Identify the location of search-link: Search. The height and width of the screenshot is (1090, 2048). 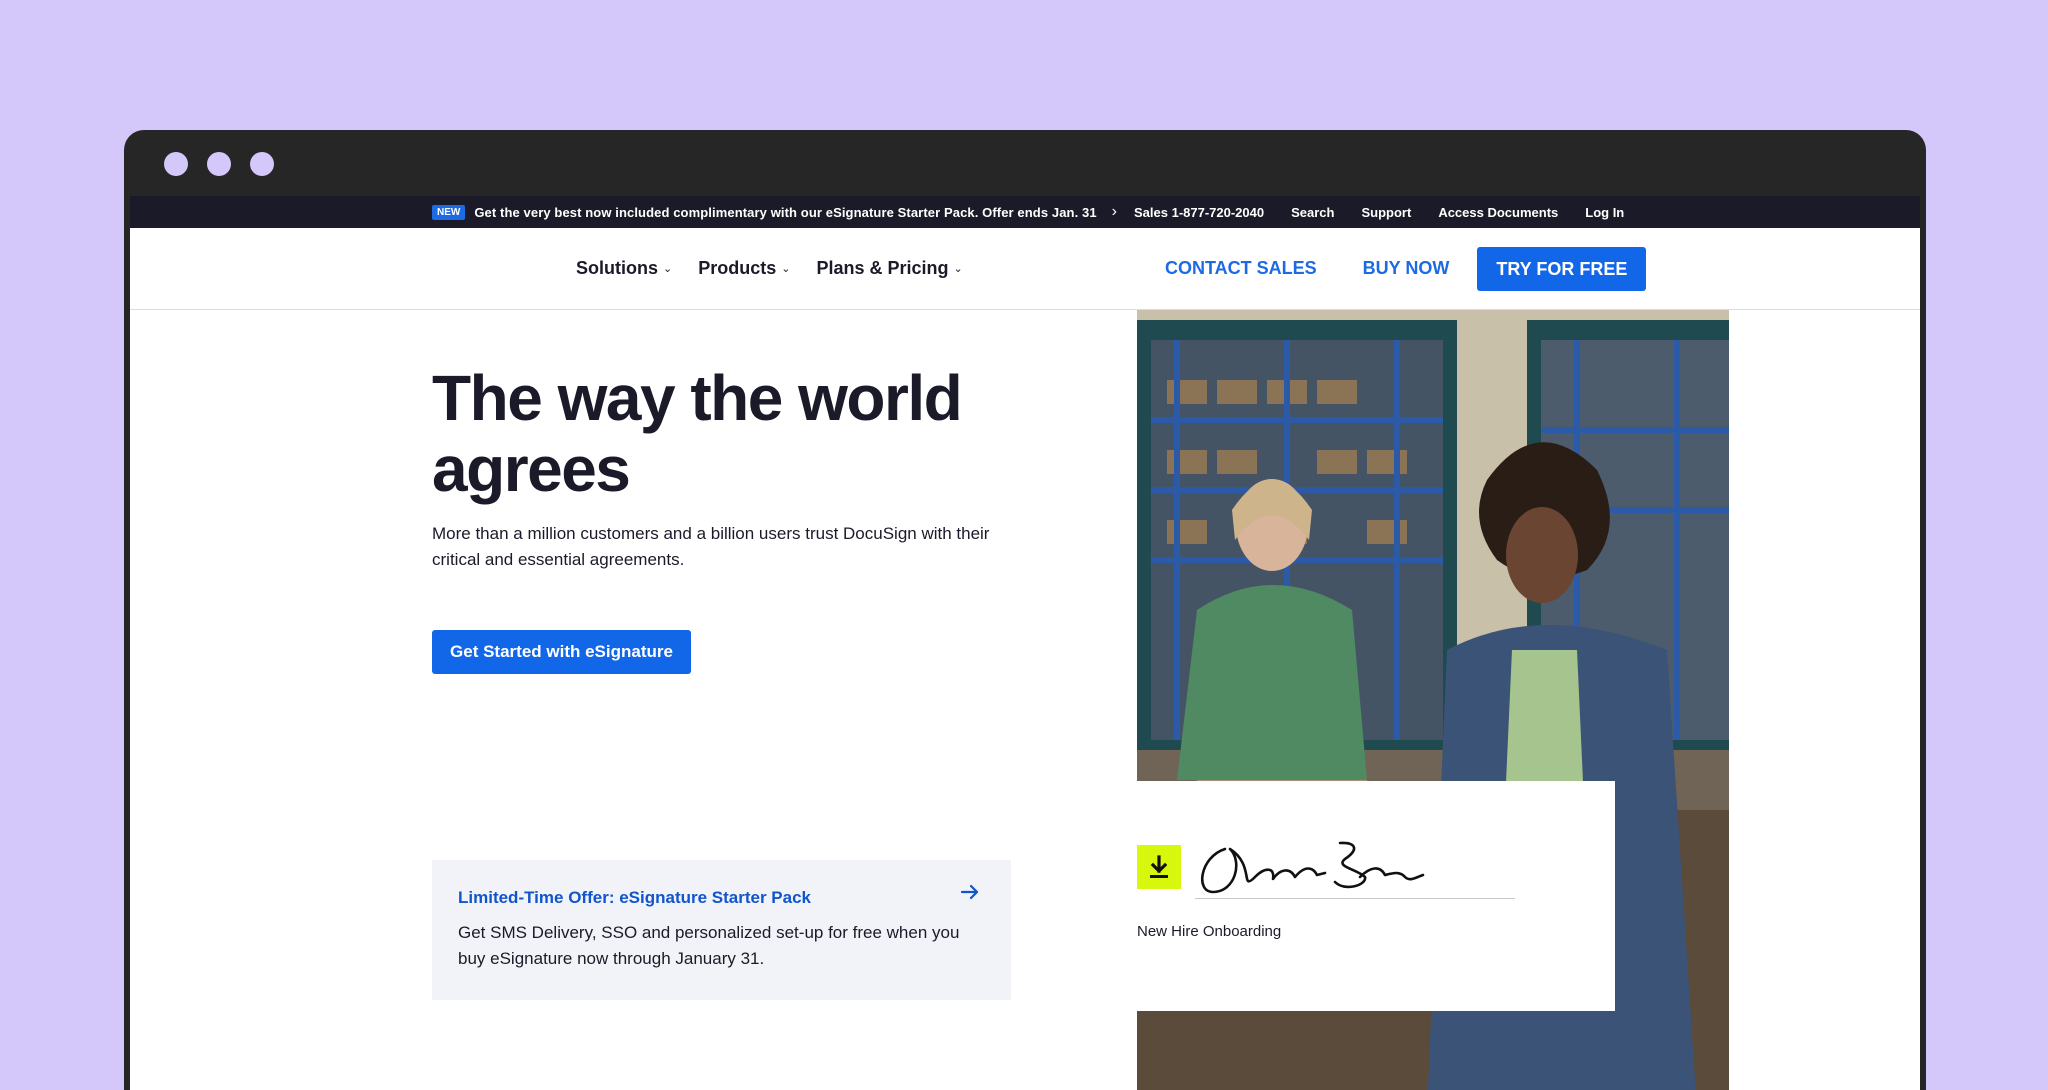
(1312, 212).